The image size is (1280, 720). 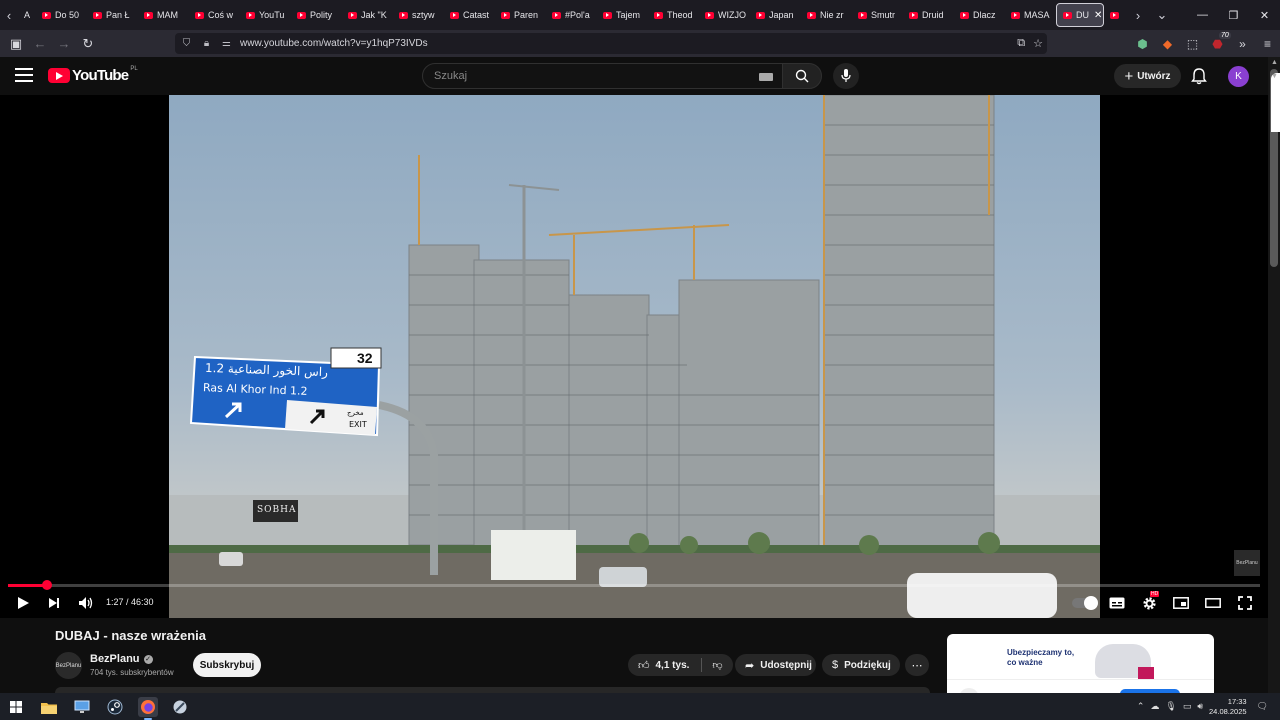 I want to click on list-all-tabs-icon: ⌄, so click(x=1162, y=15).